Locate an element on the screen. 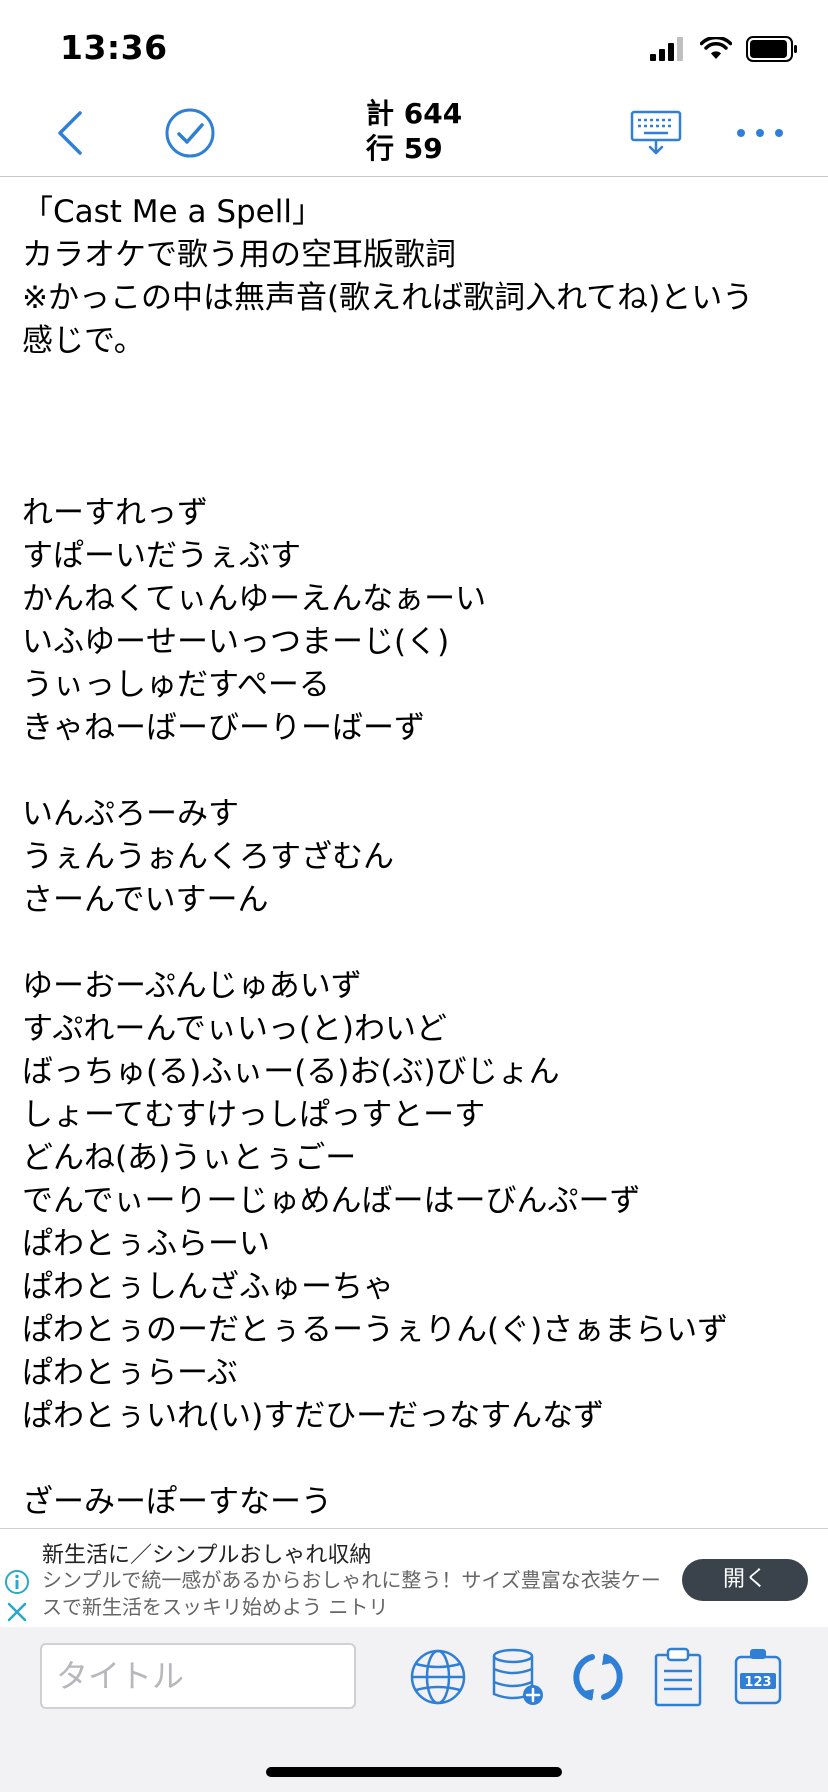 The height and width of the screenshot is (1792, 828). editor-line: ばっちゅ(る)ふぃー(る)お(ぶ)びじょん is located at coordinates (291, 1072).